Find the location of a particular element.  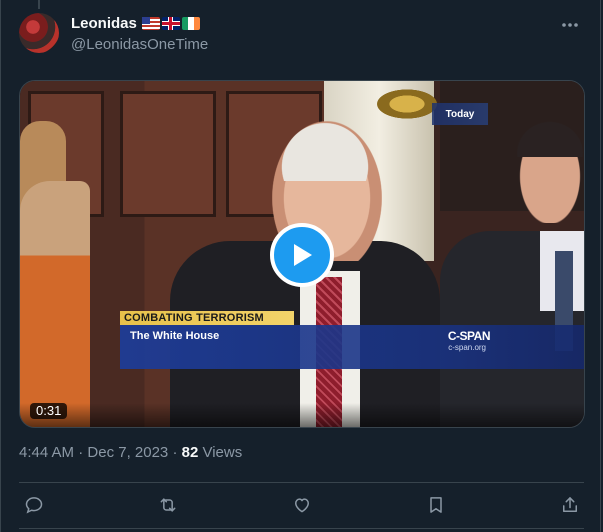

tweet-header: Leonidas @LeonidasOneTime is located at coordinates (301, 35).